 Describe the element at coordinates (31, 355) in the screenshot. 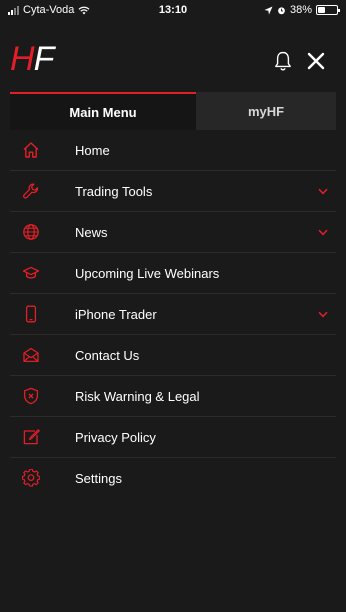

I see `envelope-icon` at that location.